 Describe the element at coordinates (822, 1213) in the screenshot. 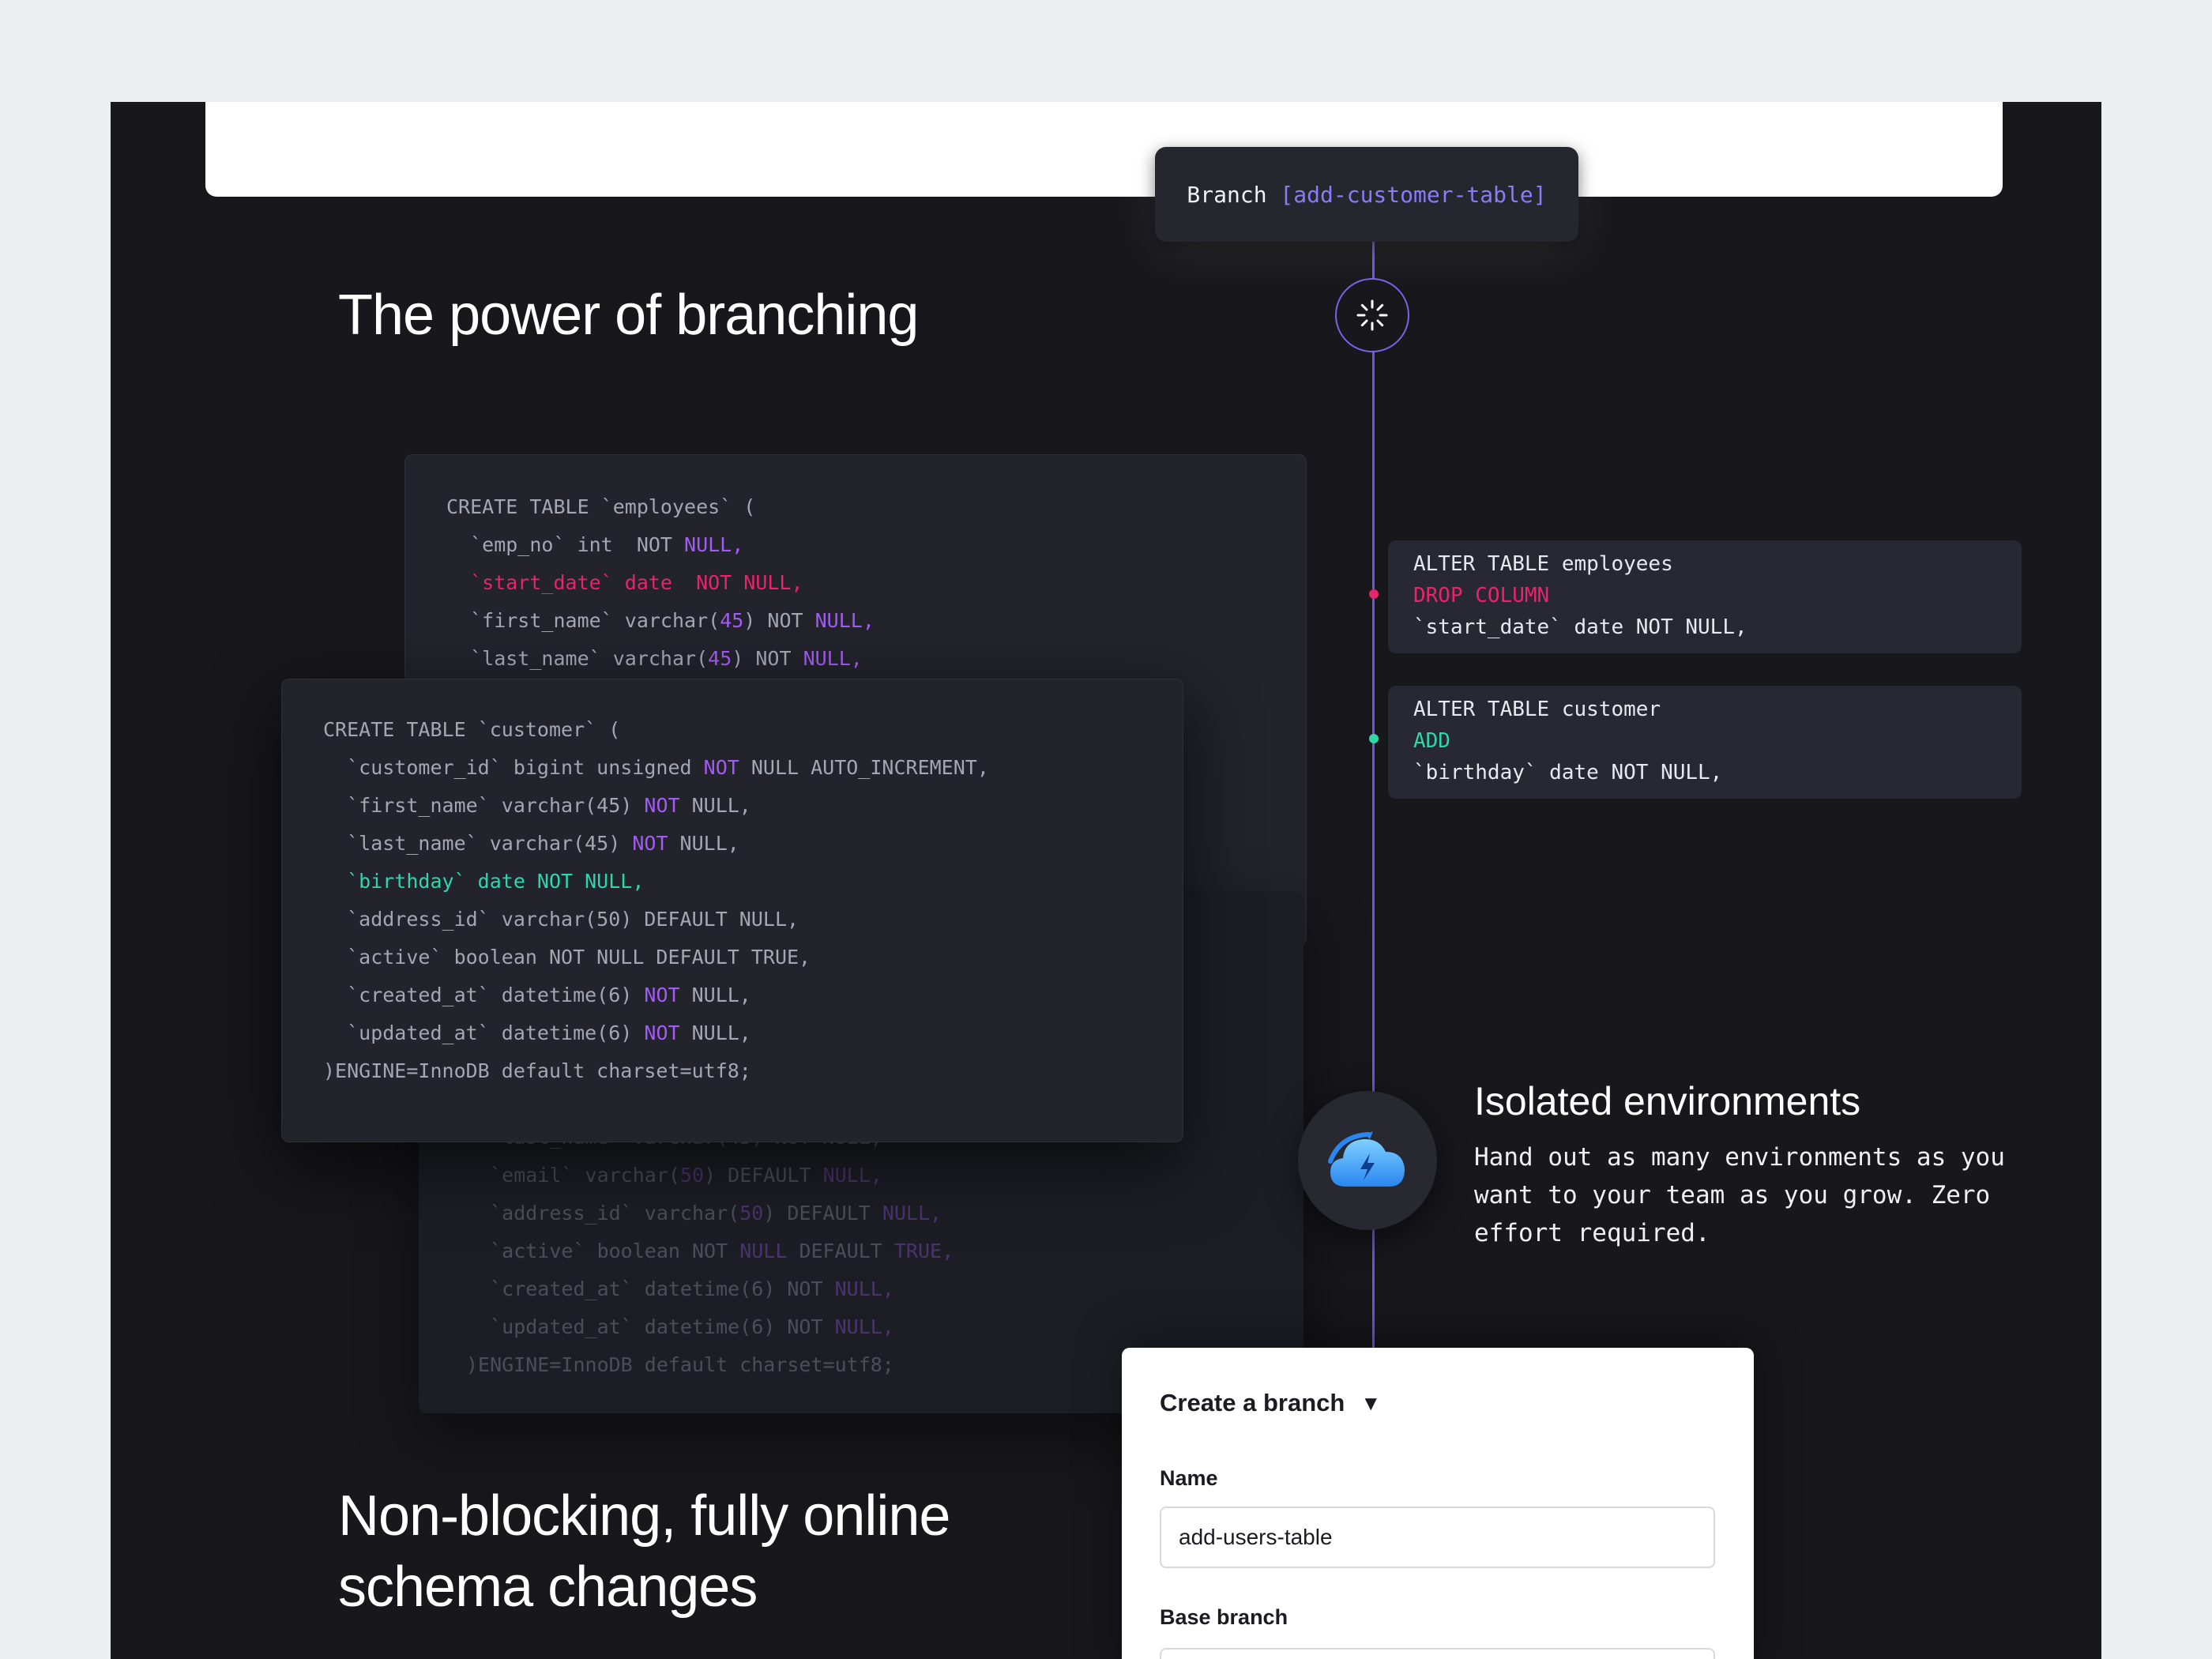

I see `code-token: ) DEFAULT` at that location.